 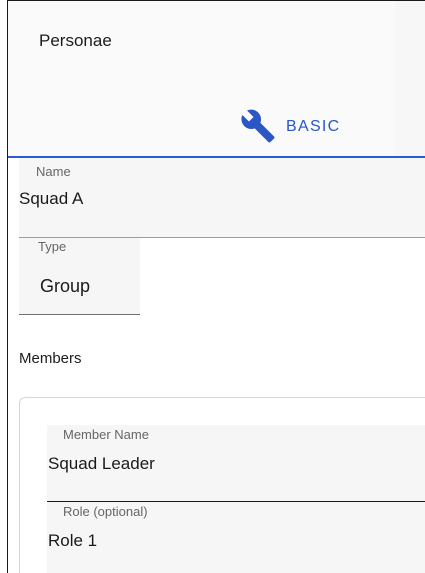 I want to click on members-section-title: Members, so click(x=50, y=358).